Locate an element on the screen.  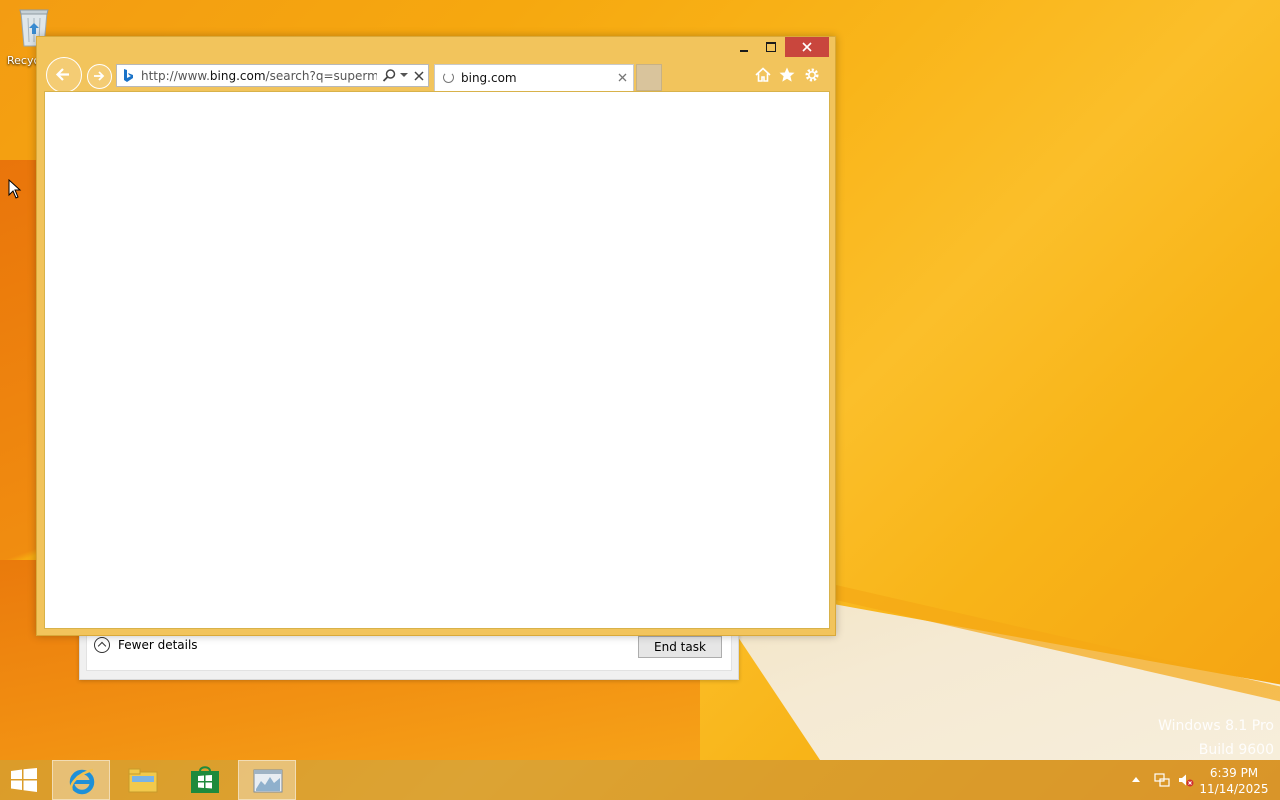
taskbar-file-explorer is located at coordinates (143, 780).